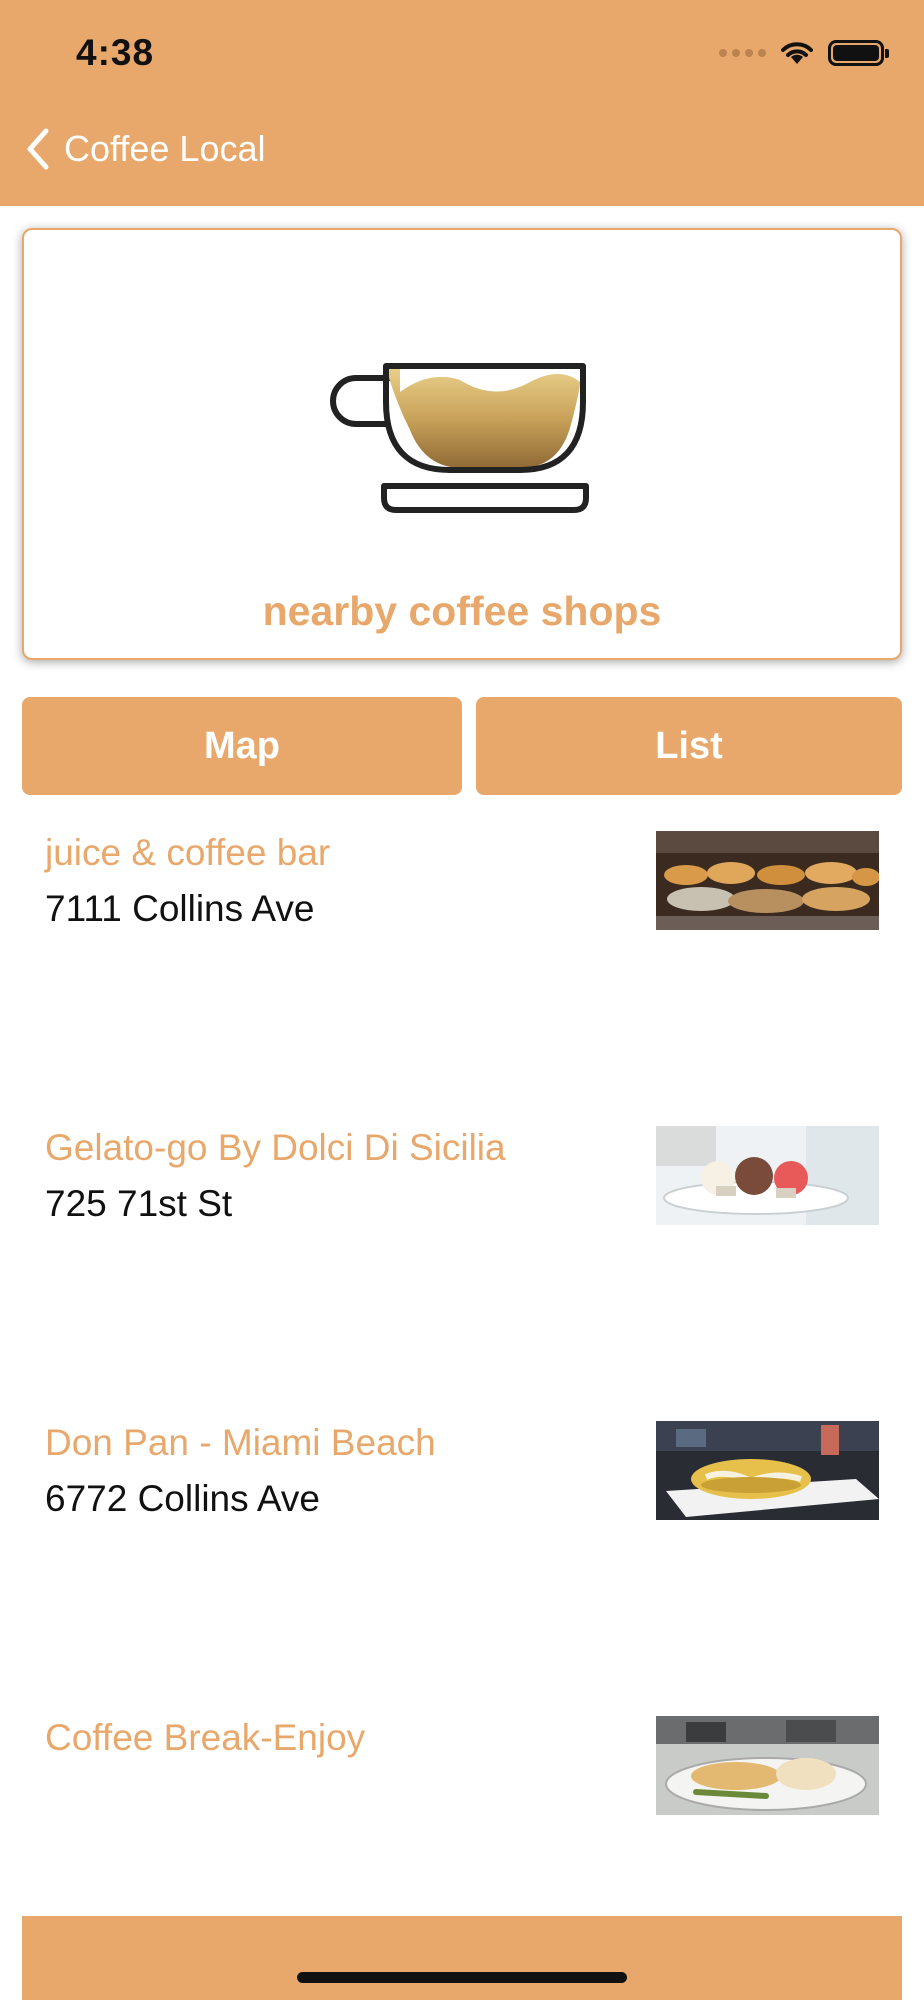 This screenshot has height=2000, width=924. Describe the element at coordinates (858, 53) in the screenshot. I see `battery-icon` at that location.